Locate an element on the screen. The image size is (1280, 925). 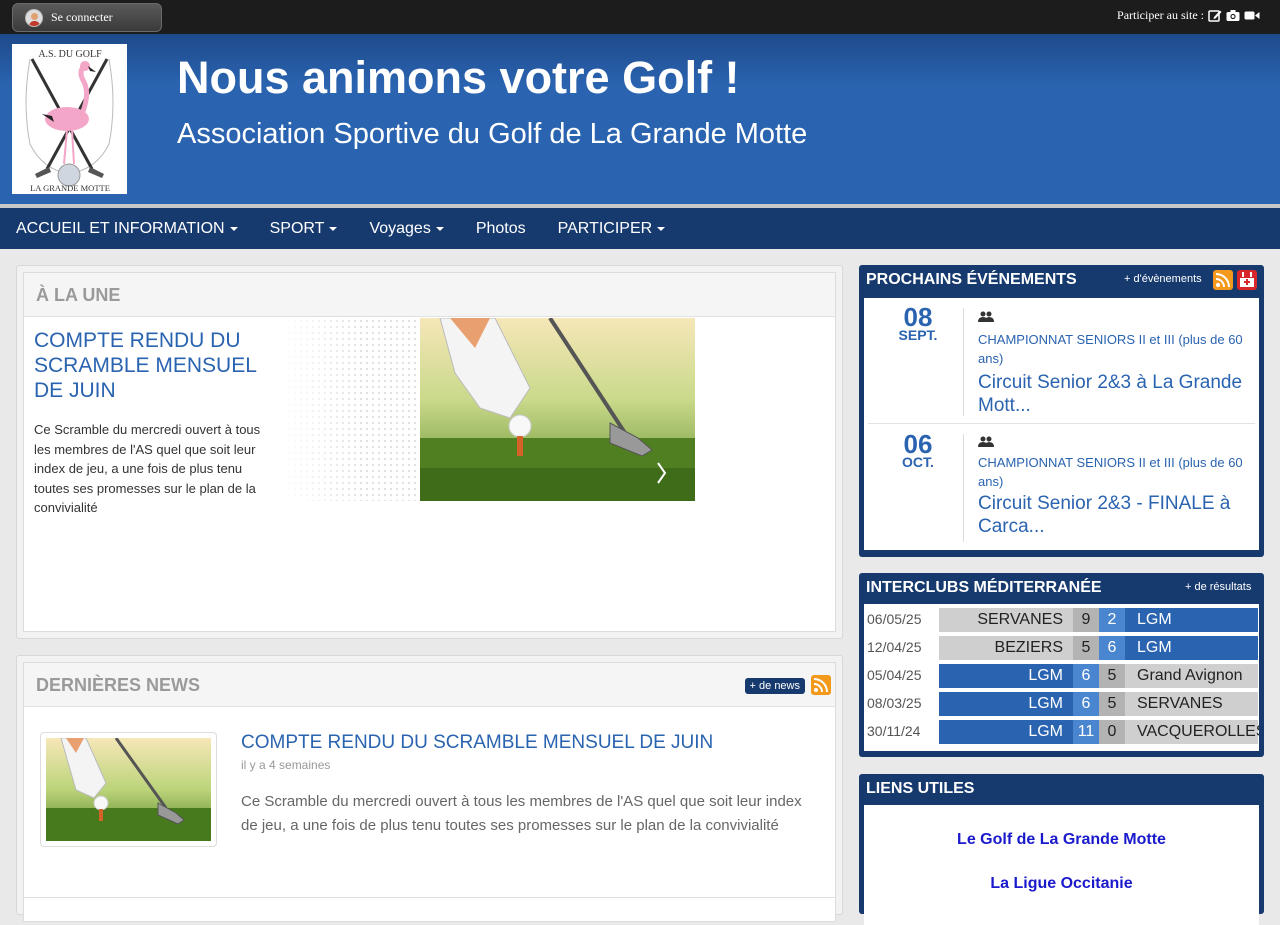
une-article-title: COMPTE RENDU DU SCRAMBLE MENSUEL DE JUIN is located at coordinates (154, 365).